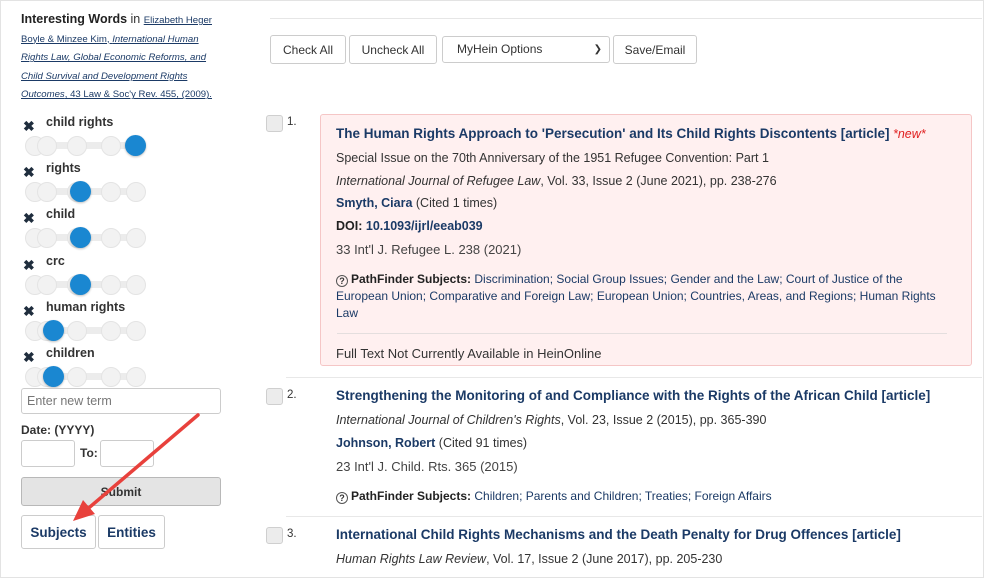 The width and height of the screenshot is (984, 578). I want to click on term-label: human rights, so click(86, 306).